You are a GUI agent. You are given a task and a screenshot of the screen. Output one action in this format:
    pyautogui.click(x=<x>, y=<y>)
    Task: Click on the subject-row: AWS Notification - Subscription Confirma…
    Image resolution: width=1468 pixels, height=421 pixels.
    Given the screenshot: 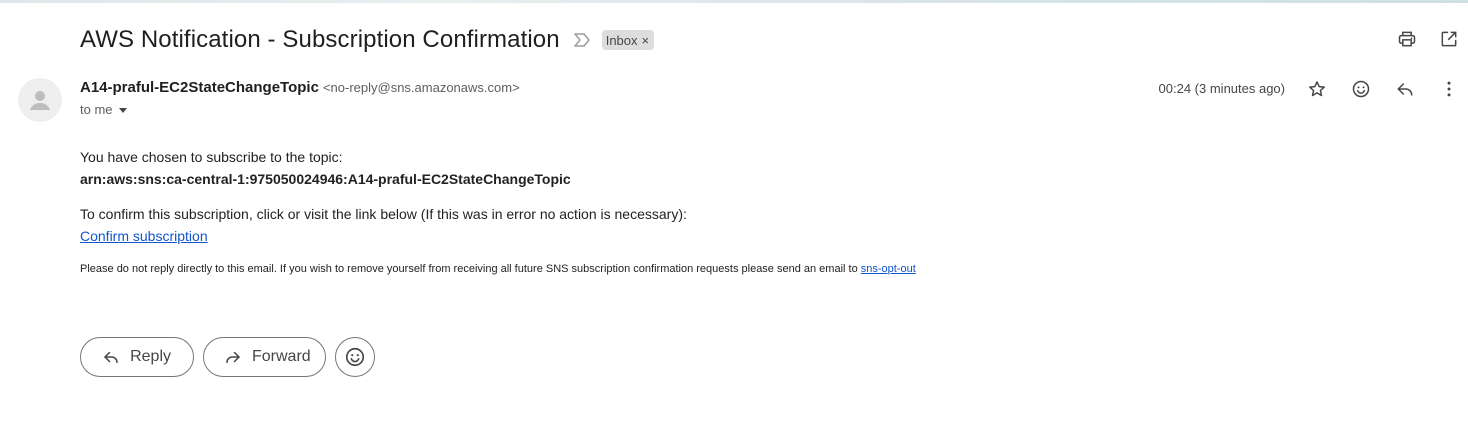 What is the action you would take?
    pyautogui.click(x=367, y=40)
    